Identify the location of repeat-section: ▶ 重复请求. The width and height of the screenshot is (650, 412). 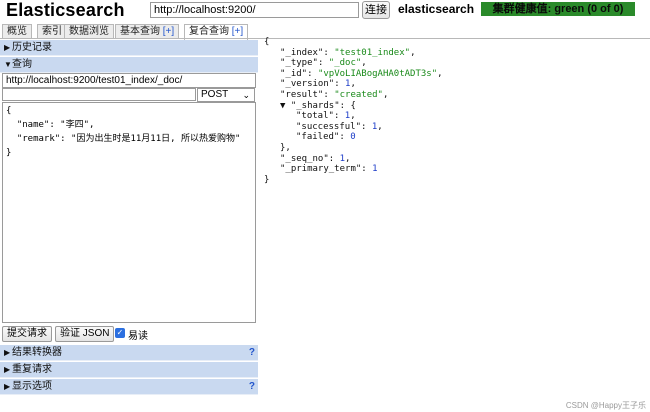
(129, 370).